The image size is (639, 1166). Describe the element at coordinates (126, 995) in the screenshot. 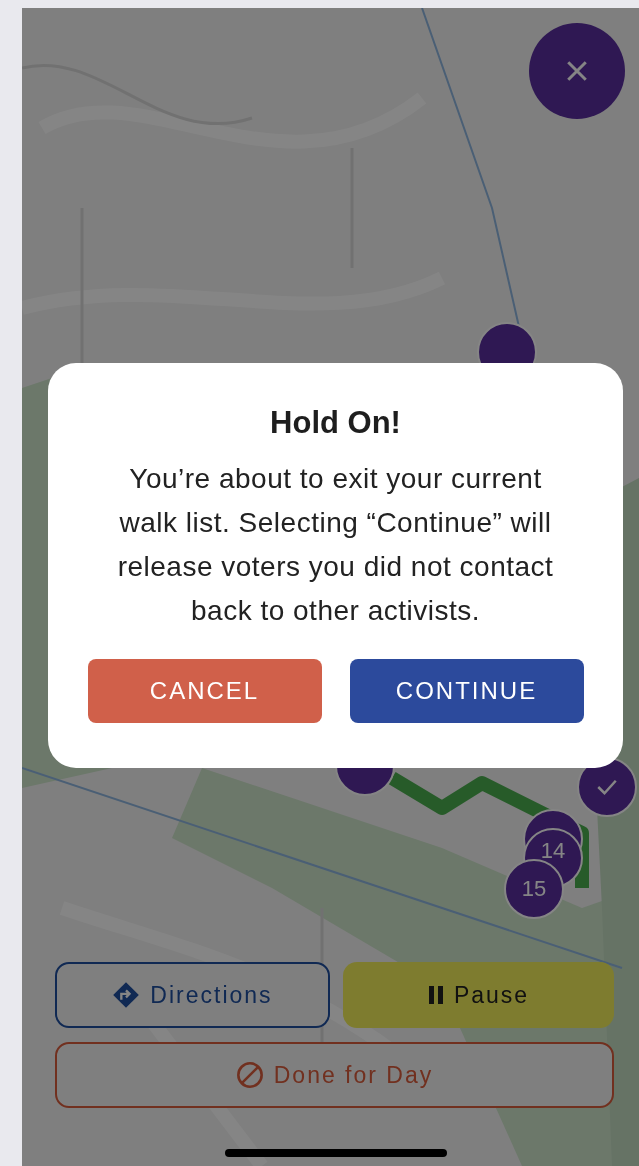

I see `directions-icon` at that location.